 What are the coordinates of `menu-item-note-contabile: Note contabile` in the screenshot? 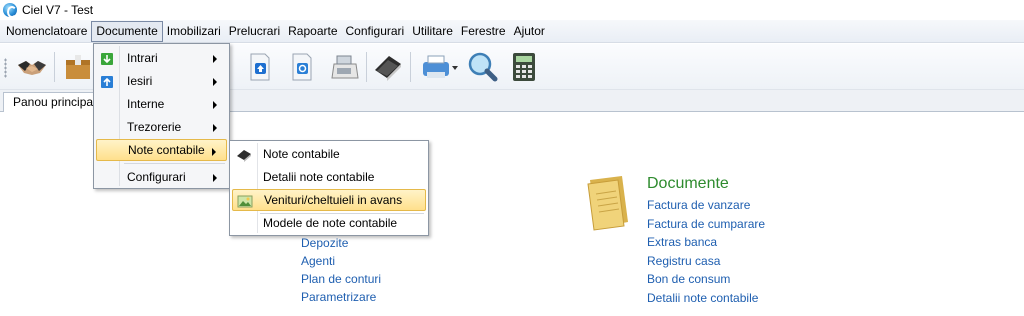 It's located at (161, 150).